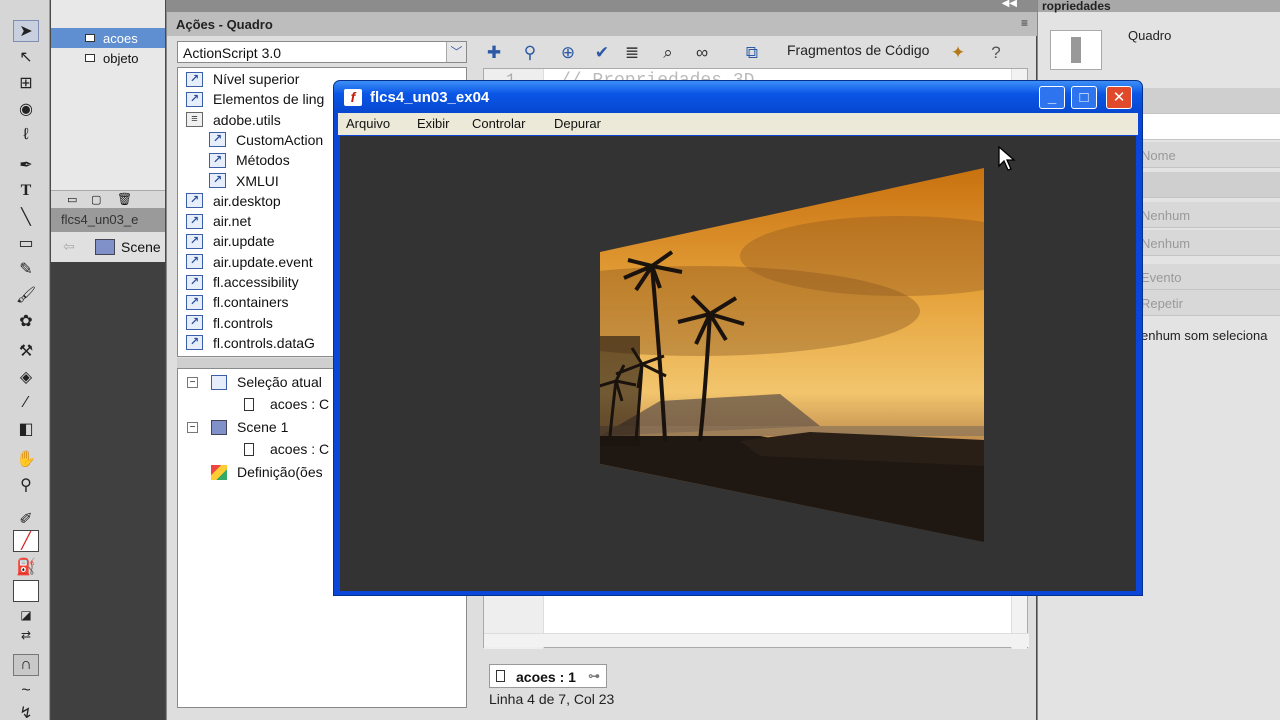 The image size is (1280, 720). I want to click on menu-controlar: Controlar, so click(498, 123).